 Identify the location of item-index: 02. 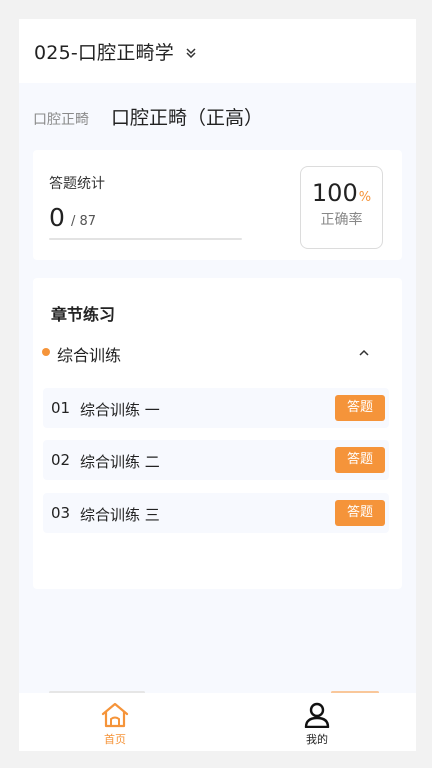
(61, 460).